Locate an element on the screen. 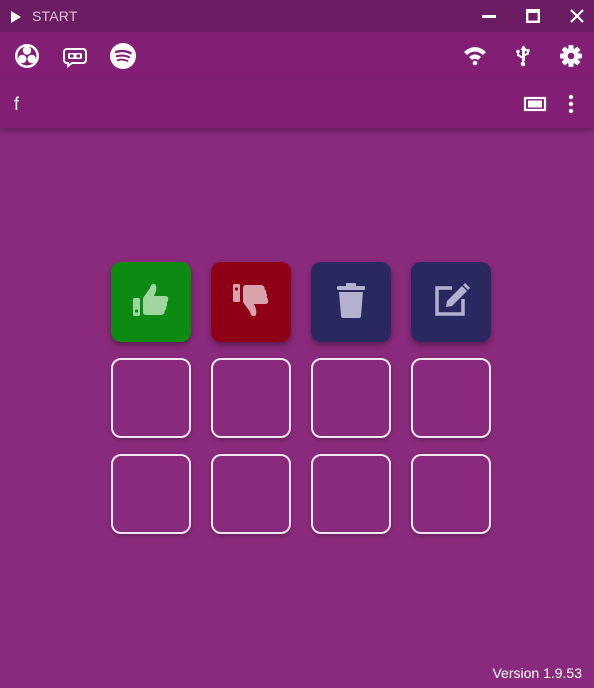 The height and width of the screenshot is (688, 594). minimize-button is located at coordinates (489, 16).